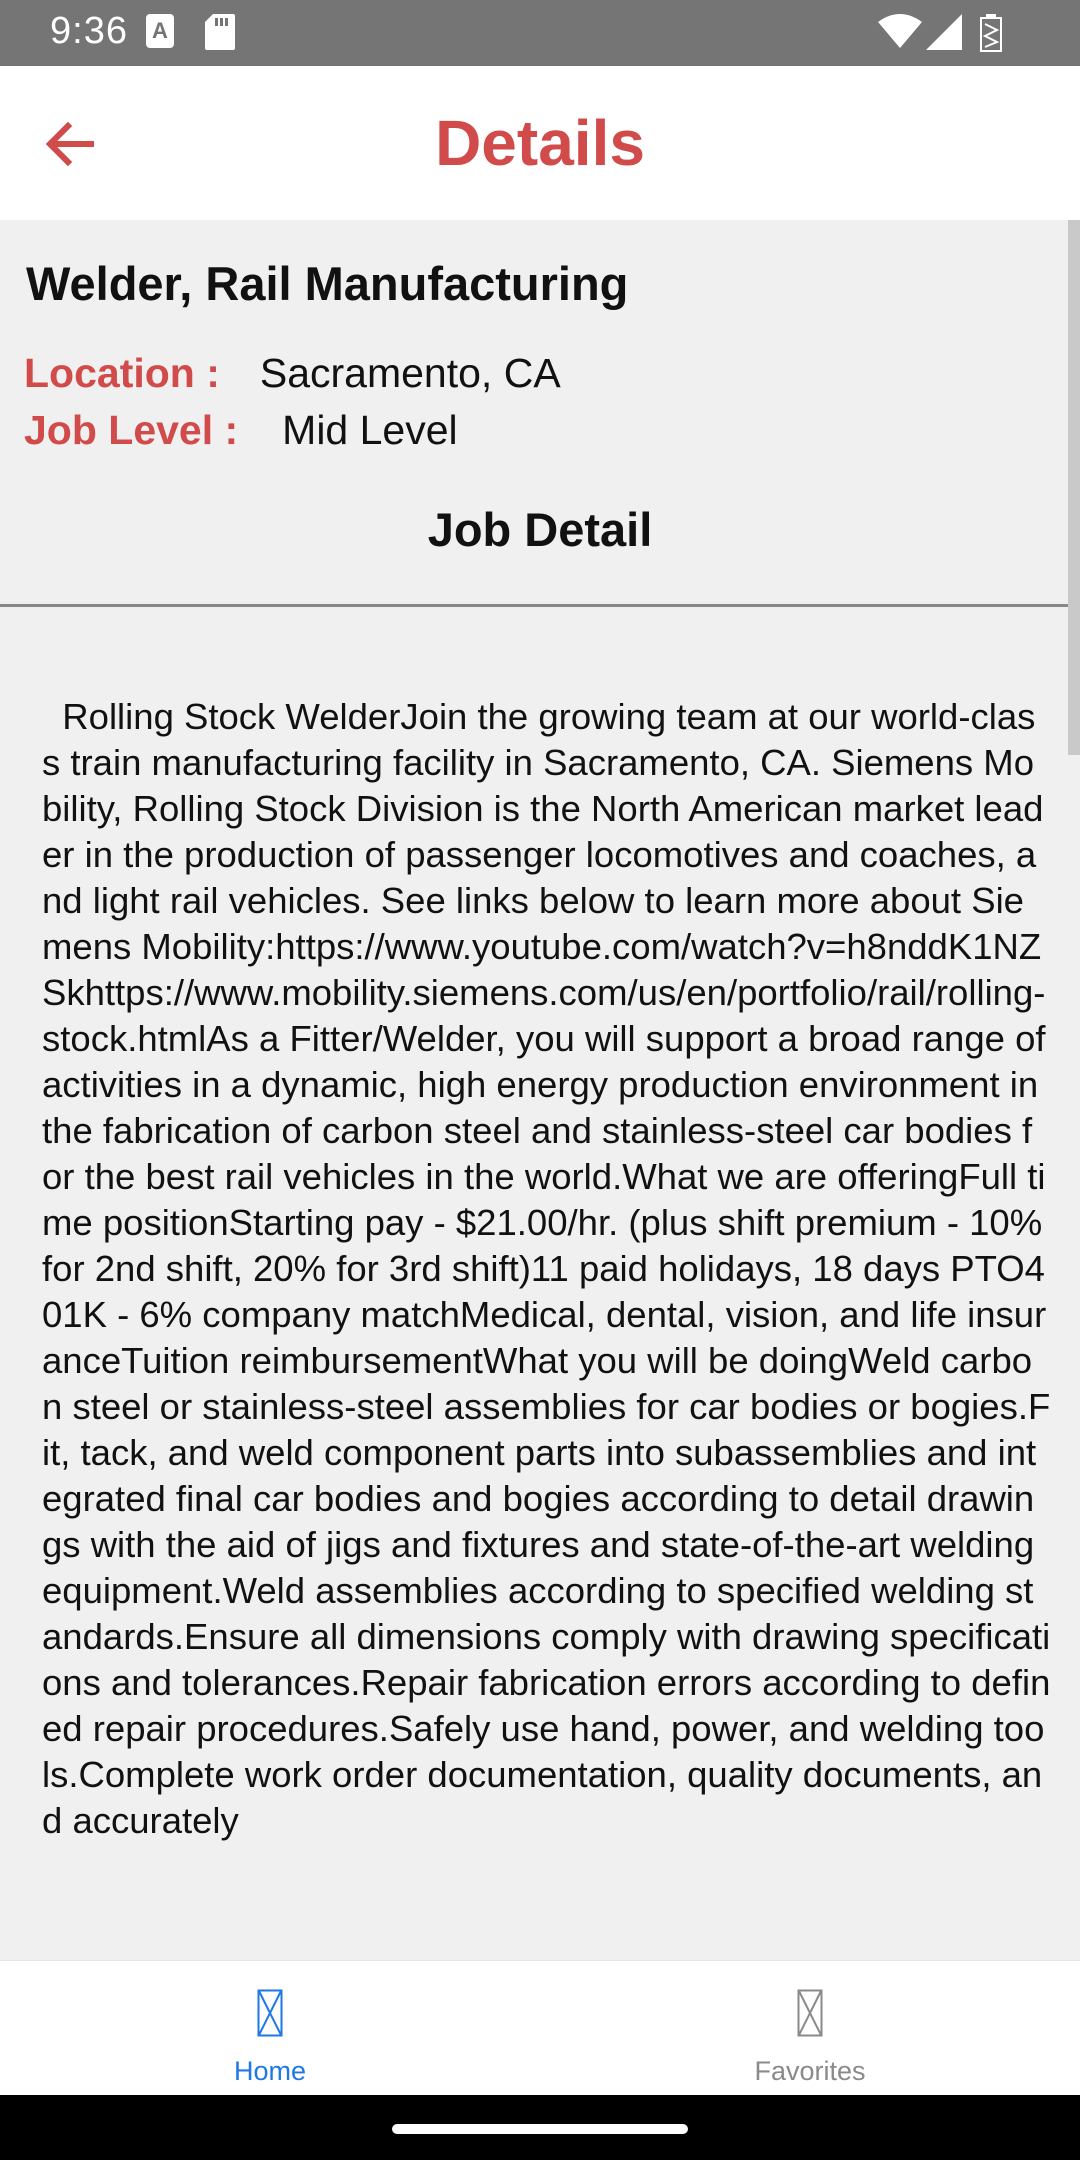  Describe the element at coordinates (270, 2071) in the screenshot. I see `nav-home-label: Home` at that location.